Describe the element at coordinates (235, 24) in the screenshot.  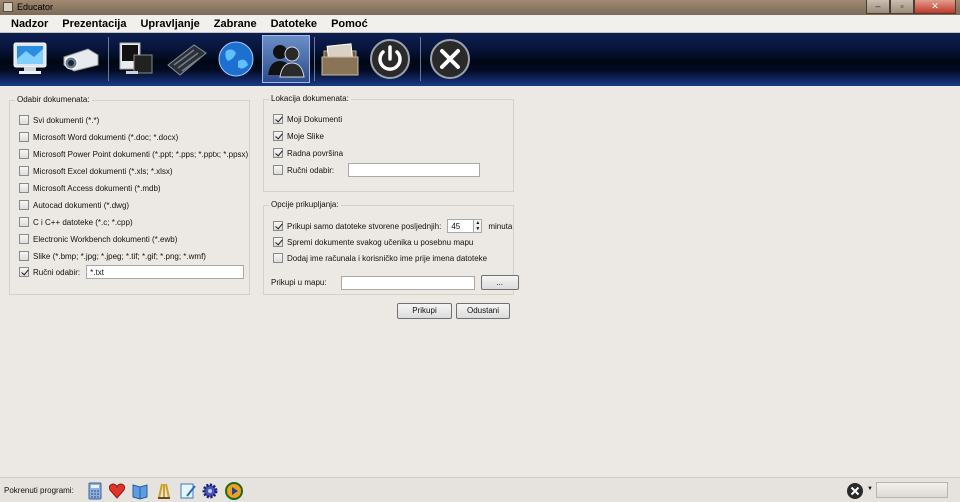
I see `menu-zabrane: Zabrane` at that location.